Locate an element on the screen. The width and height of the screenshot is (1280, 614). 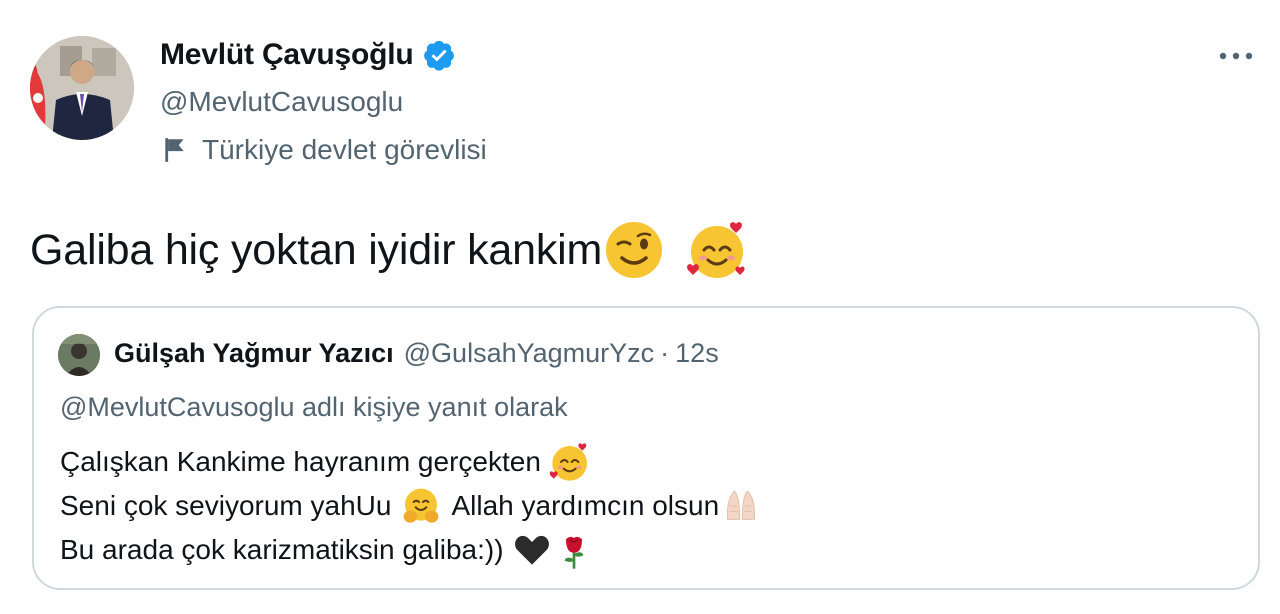
quoted-author-avatar is located at coordinates (79, 355).